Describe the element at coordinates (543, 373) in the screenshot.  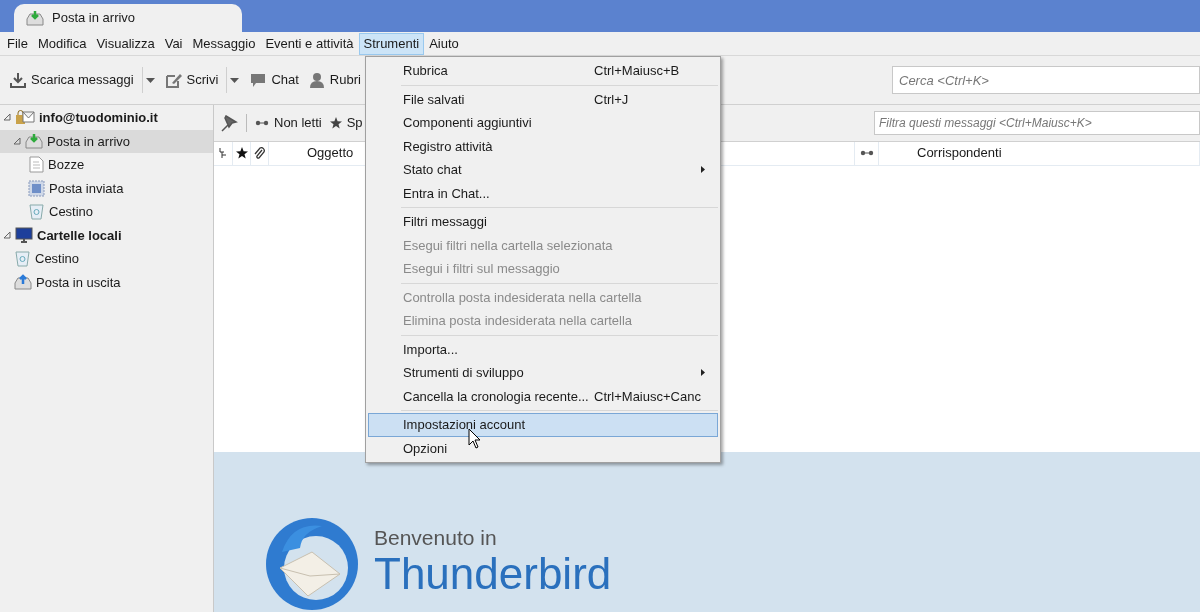
I see `menu-item: Strumenti di sviluppo` at that location.